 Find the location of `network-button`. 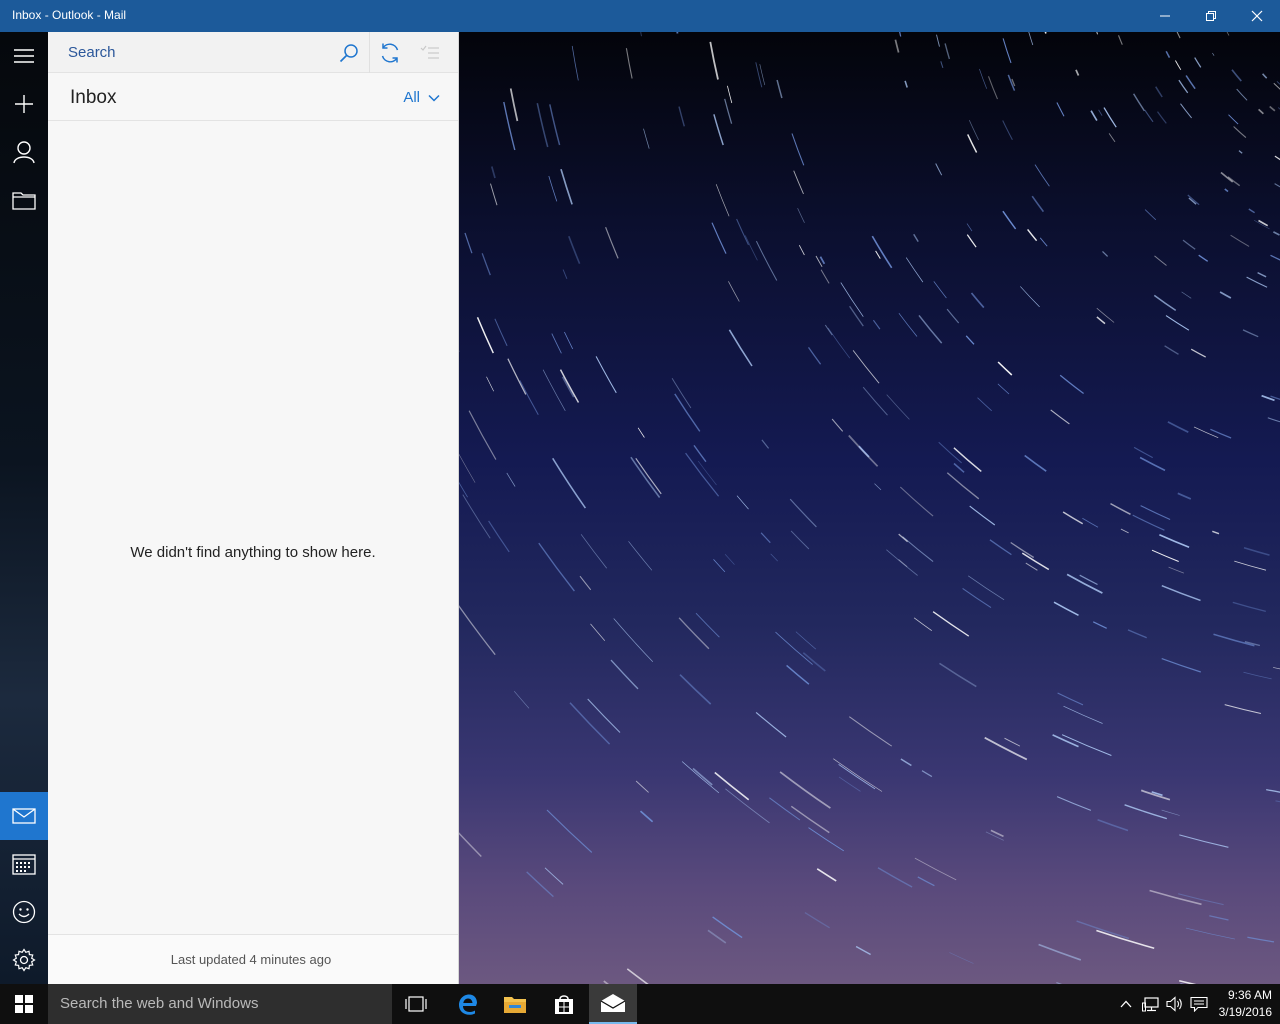

network-button is located at coordinates (1151, 1004).